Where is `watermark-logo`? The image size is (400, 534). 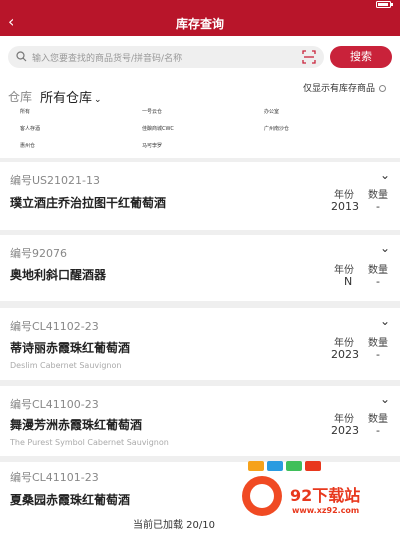
watermark-logo is located at coordinates (262, 496).